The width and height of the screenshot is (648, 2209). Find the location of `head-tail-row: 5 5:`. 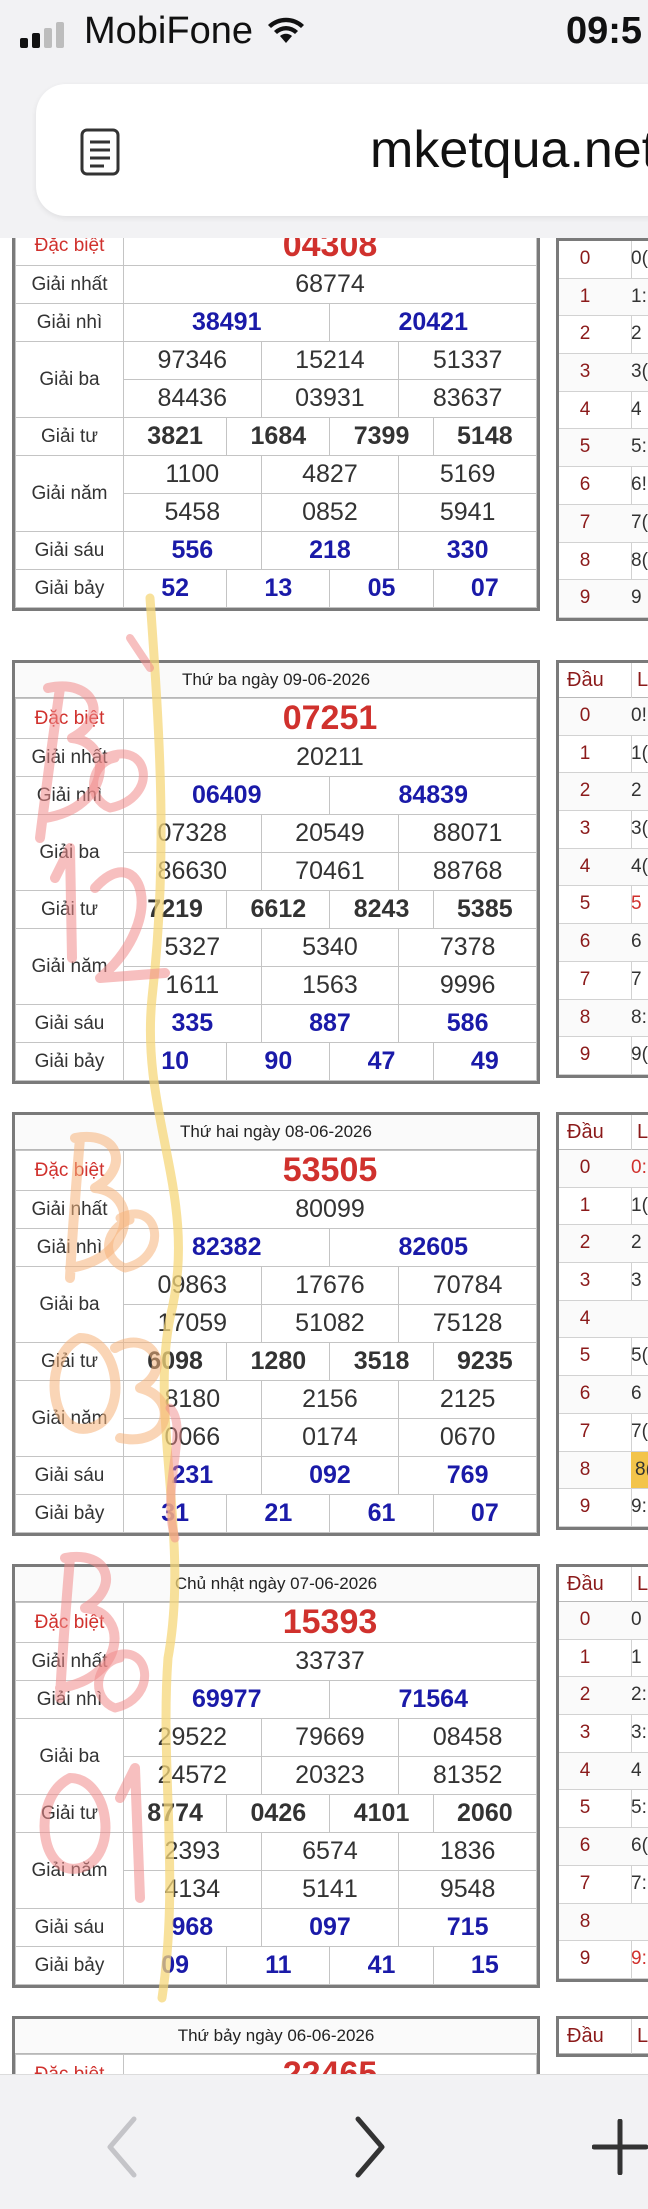

head-tail-row: 5 5: is located at coordinates (603, 1809).